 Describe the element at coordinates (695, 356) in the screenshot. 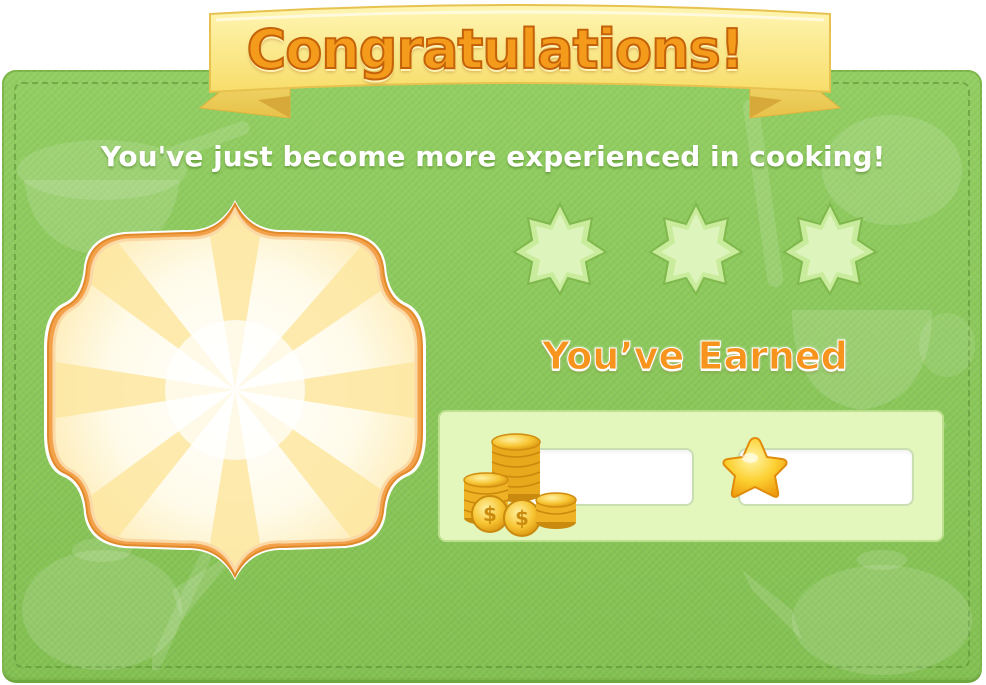

I see `earned-heading: You’ve Earned` at that location.